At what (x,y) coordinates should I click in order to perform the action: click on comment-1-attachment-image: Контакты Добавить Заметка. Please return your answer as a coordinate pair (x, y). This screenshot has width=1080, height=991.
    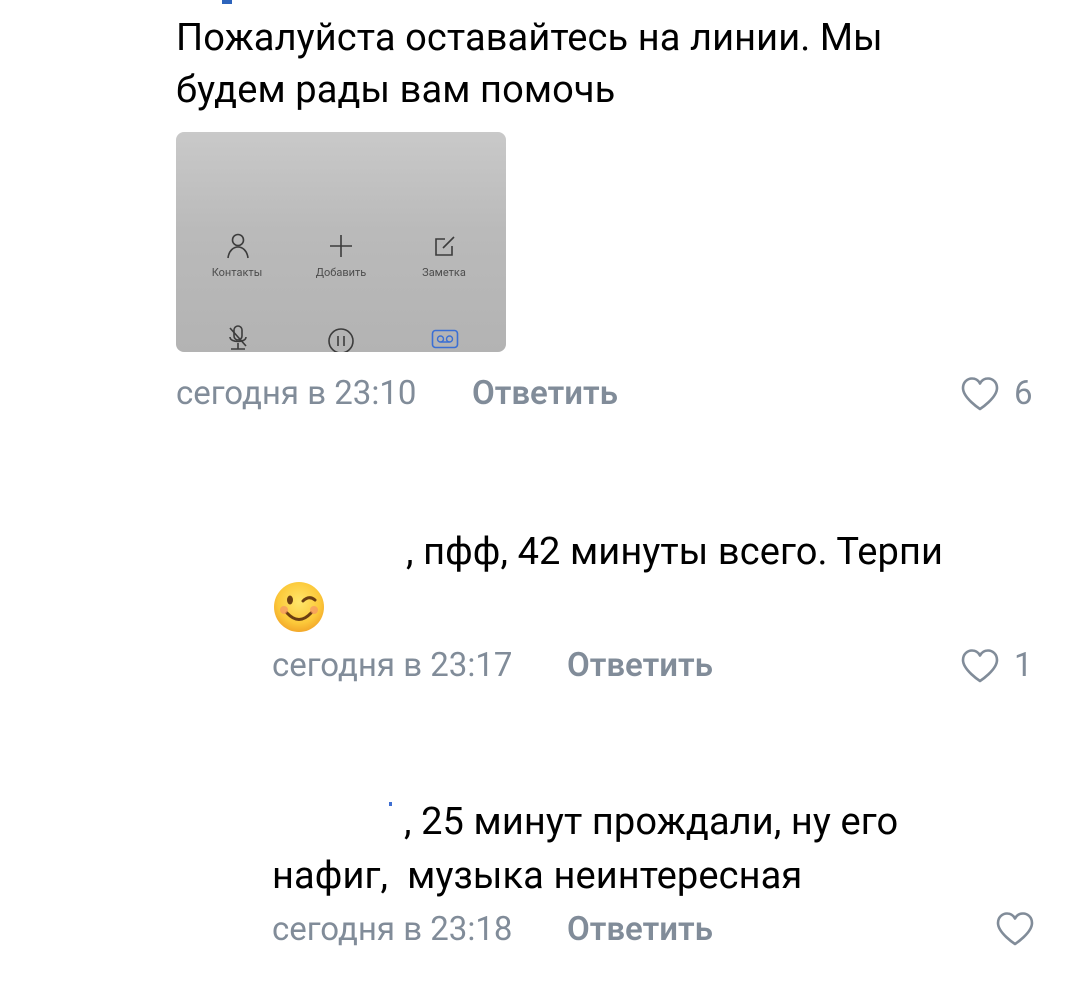
    Looking at the image, I should click on (341, 242).